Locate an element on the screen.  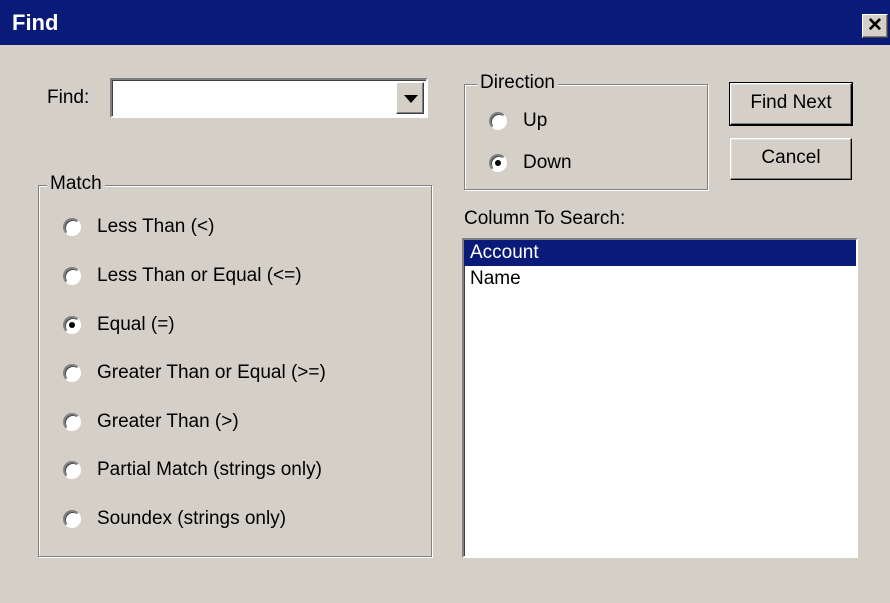
find-next-button: Find Next is located at coordinates (791, 104).